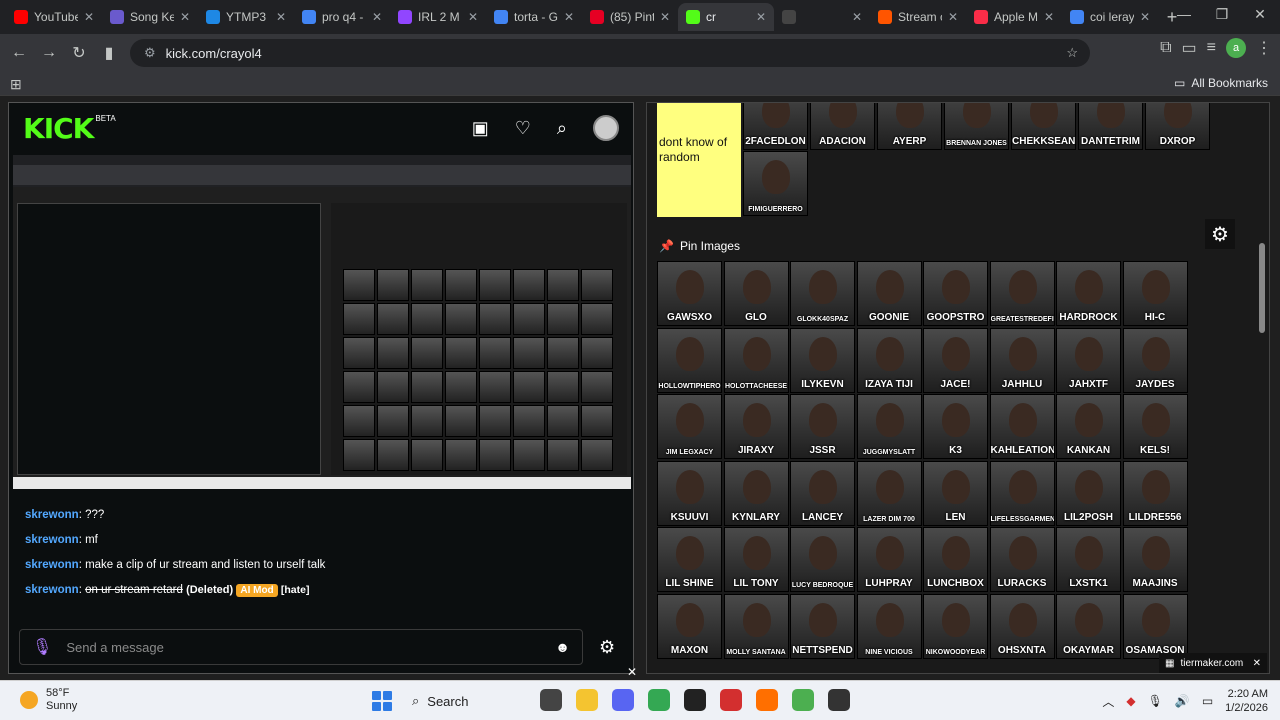  Describe the element at coordinates (889, 360) in the screenshot. I see `tier-item: IZAYA TIJI` at that location.